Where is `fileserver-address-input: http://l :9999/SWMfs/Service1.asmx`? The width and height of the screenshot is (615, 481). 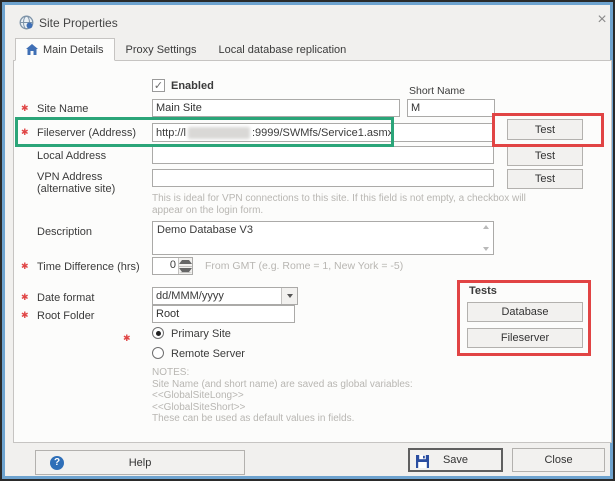 fileserver-address-input: http://l :9999/SWMfs/Service1.asmx is located at coordinates (323, 132).